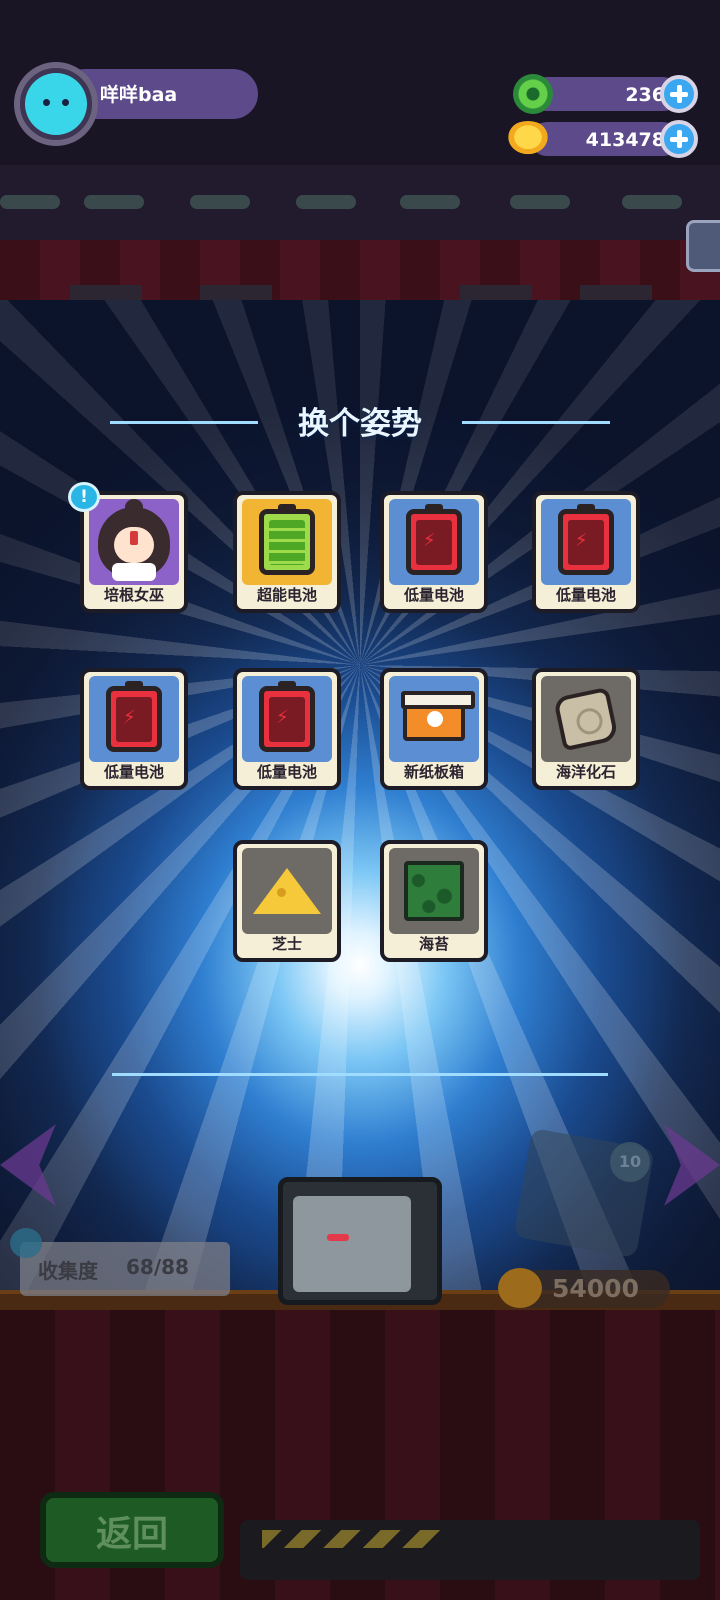 This screenshot has width=720, height=1600. I want to click on cat-avatar-icon, so click(56, 104).